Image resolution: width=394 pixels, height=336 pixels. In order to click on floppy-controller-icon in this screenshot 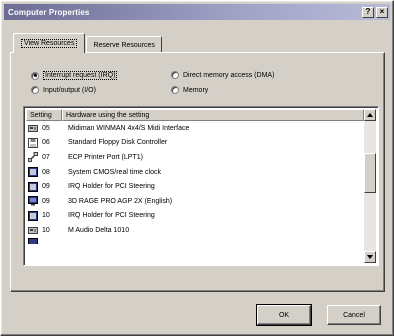, I will do `click(33, 142)`.